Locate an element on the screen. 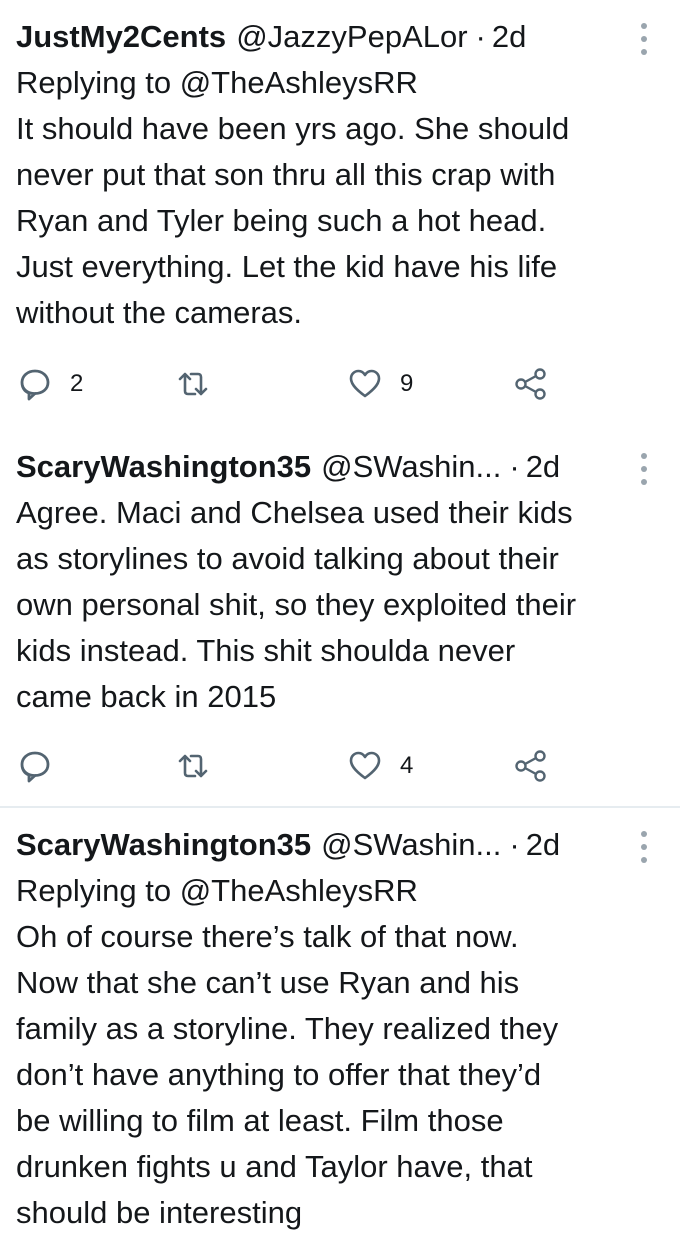 The image size is (680, 1254). tweet-header: JustMy2Cents @JazzyPepALor · 2d is located at coordinates (328, 37).